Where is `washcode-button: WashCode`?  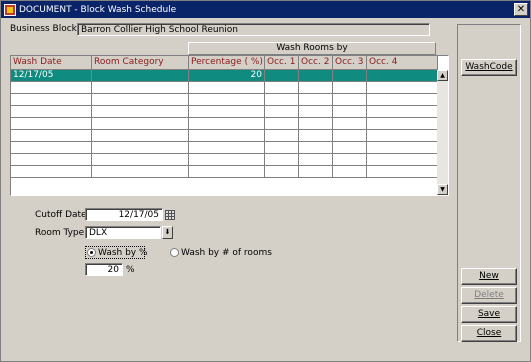
washcode-button: WashCode is located at coordinates (489, 67).